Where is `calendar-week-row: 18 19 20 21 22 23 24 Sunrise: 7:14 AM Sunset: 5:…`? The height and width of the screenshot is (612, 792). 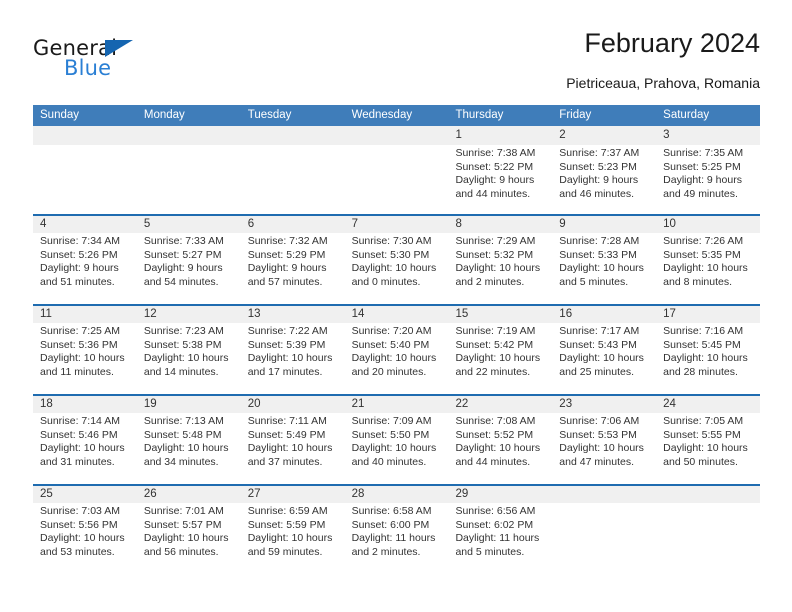
calendar-week-row: 18 19 20 21 22 23 24 Sunrise: 7:14 AM Sunset: 5:… is located at coordinates (396, 439).